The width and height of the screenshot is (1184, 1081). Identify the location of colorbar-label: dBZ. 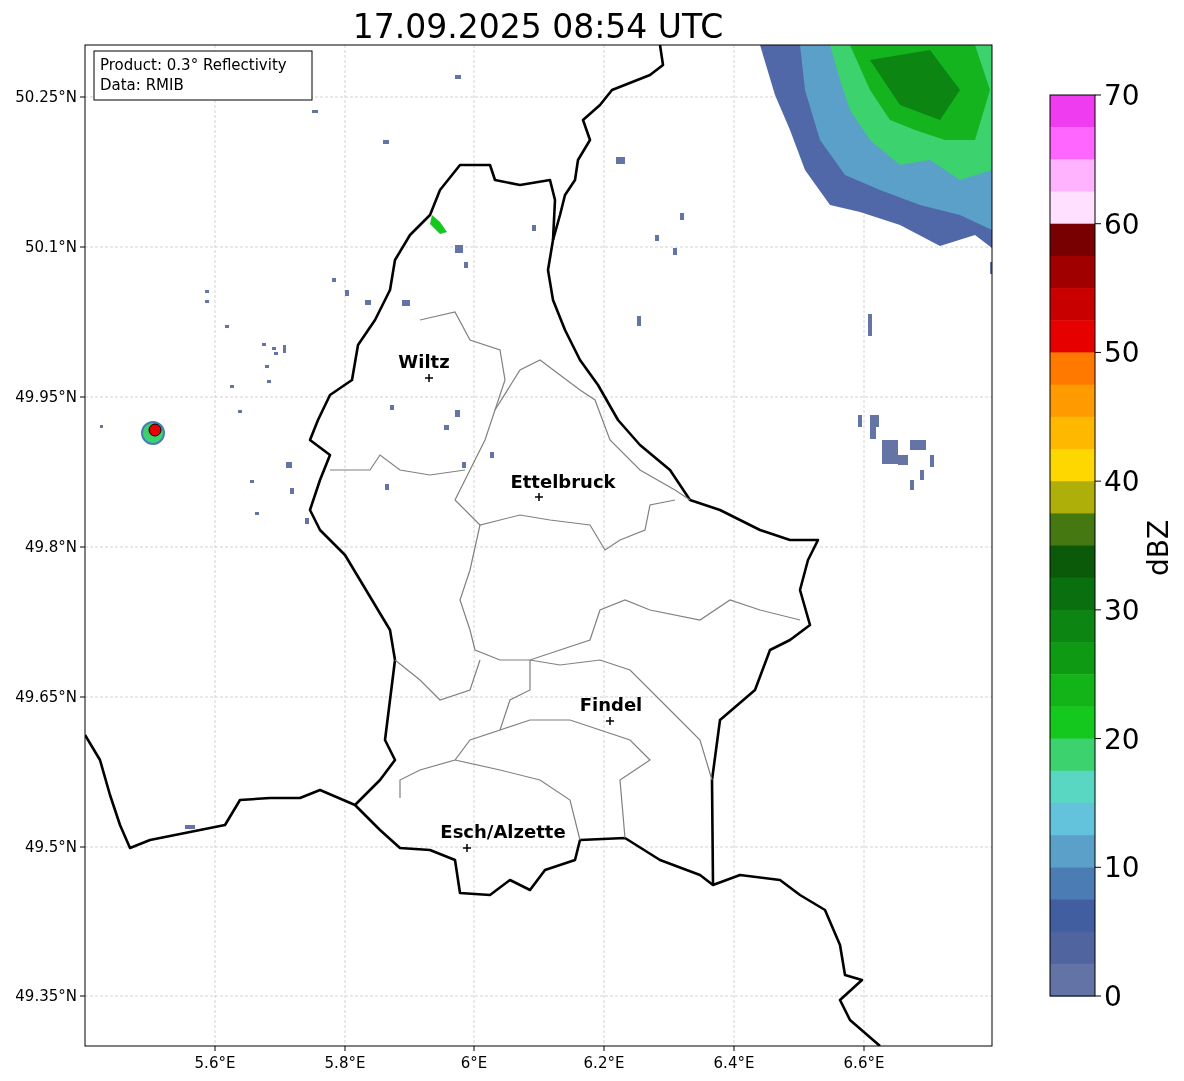
(1158, 548).